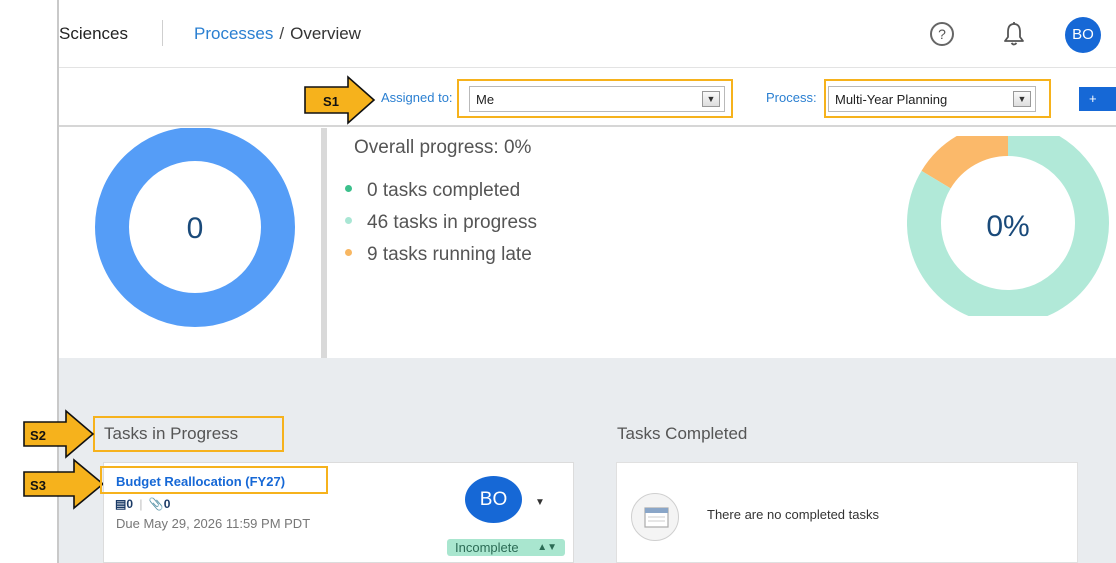 This screenshot has width=1116, height=563. Describe the element at coordinates (655, 517) in the screenshot. I see `calendar-icon` at that location.